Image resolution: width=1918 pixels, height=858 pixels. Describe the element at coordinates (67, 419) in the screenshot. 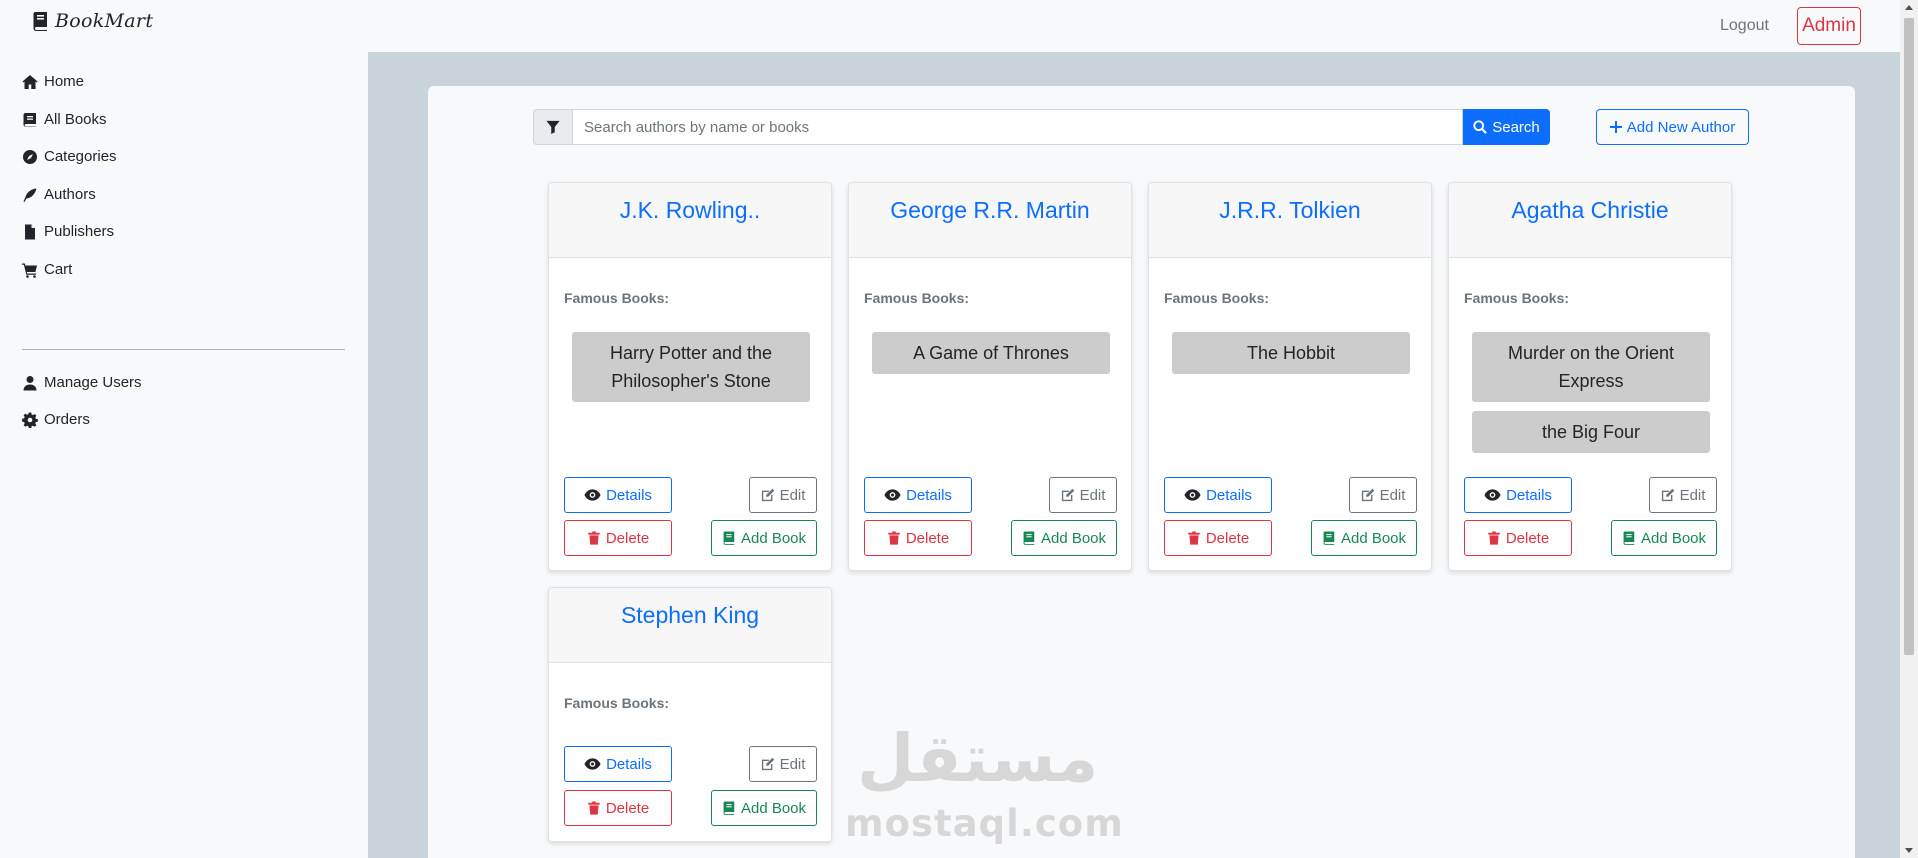

I see `sidebar-item-label: Orders` at that location.